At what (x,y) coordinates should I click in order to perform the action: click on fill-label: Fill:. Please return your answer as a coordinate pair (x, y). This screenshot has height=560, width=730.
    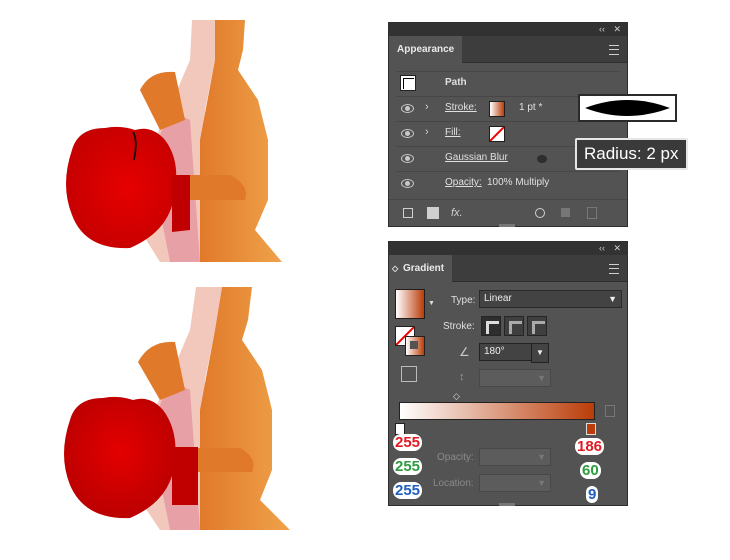
    Looking at the image, I should click on (453, 132).